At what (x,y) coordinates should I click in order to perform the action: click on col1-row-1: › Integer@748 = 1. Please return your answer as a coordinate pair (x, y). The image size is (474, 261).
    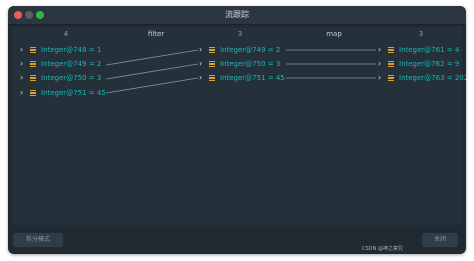
    Looking at the image, I should click on (60, 50).